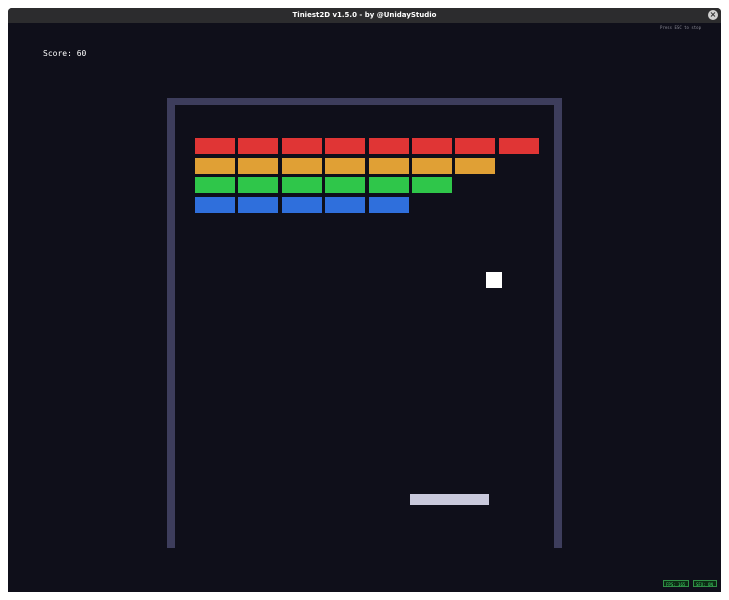  I want to click on score-display: Score: 60, so click(65, 53).